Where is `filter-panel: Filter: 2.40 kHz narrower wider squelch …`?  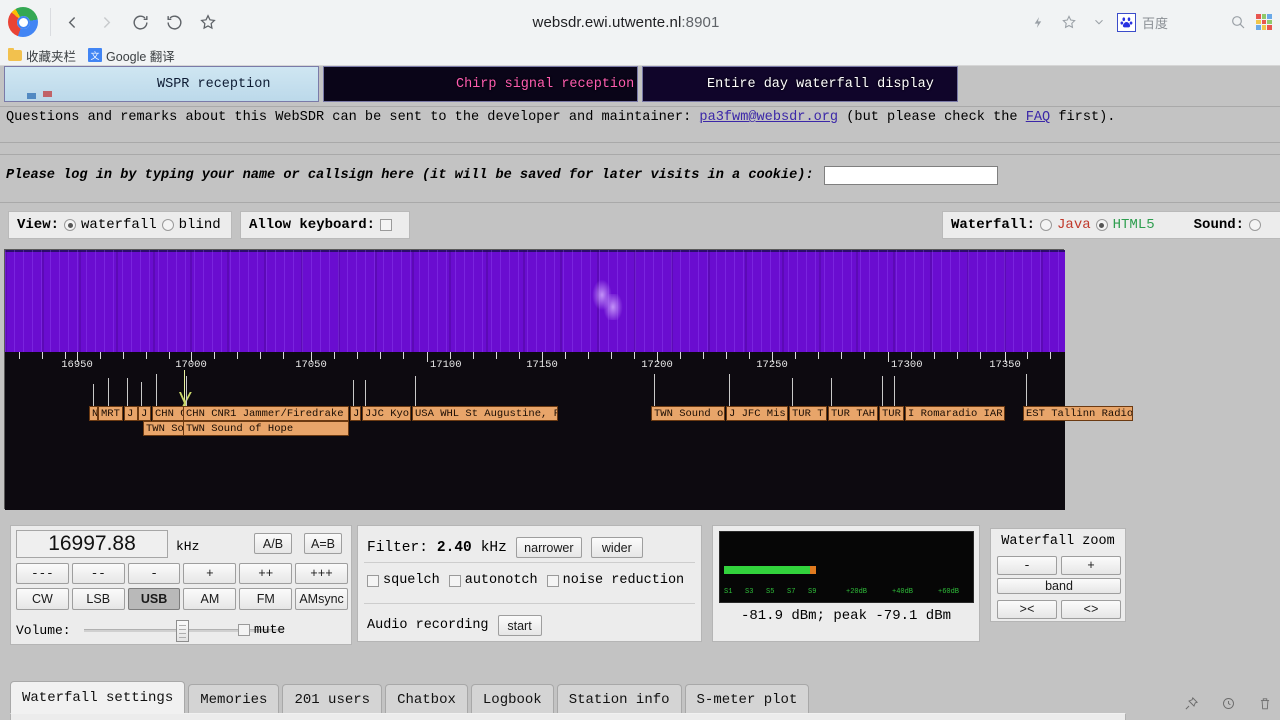 filter-panel: Filter: 2.40 kHz narrower wider squelch … is located at coordinates (529, 583).